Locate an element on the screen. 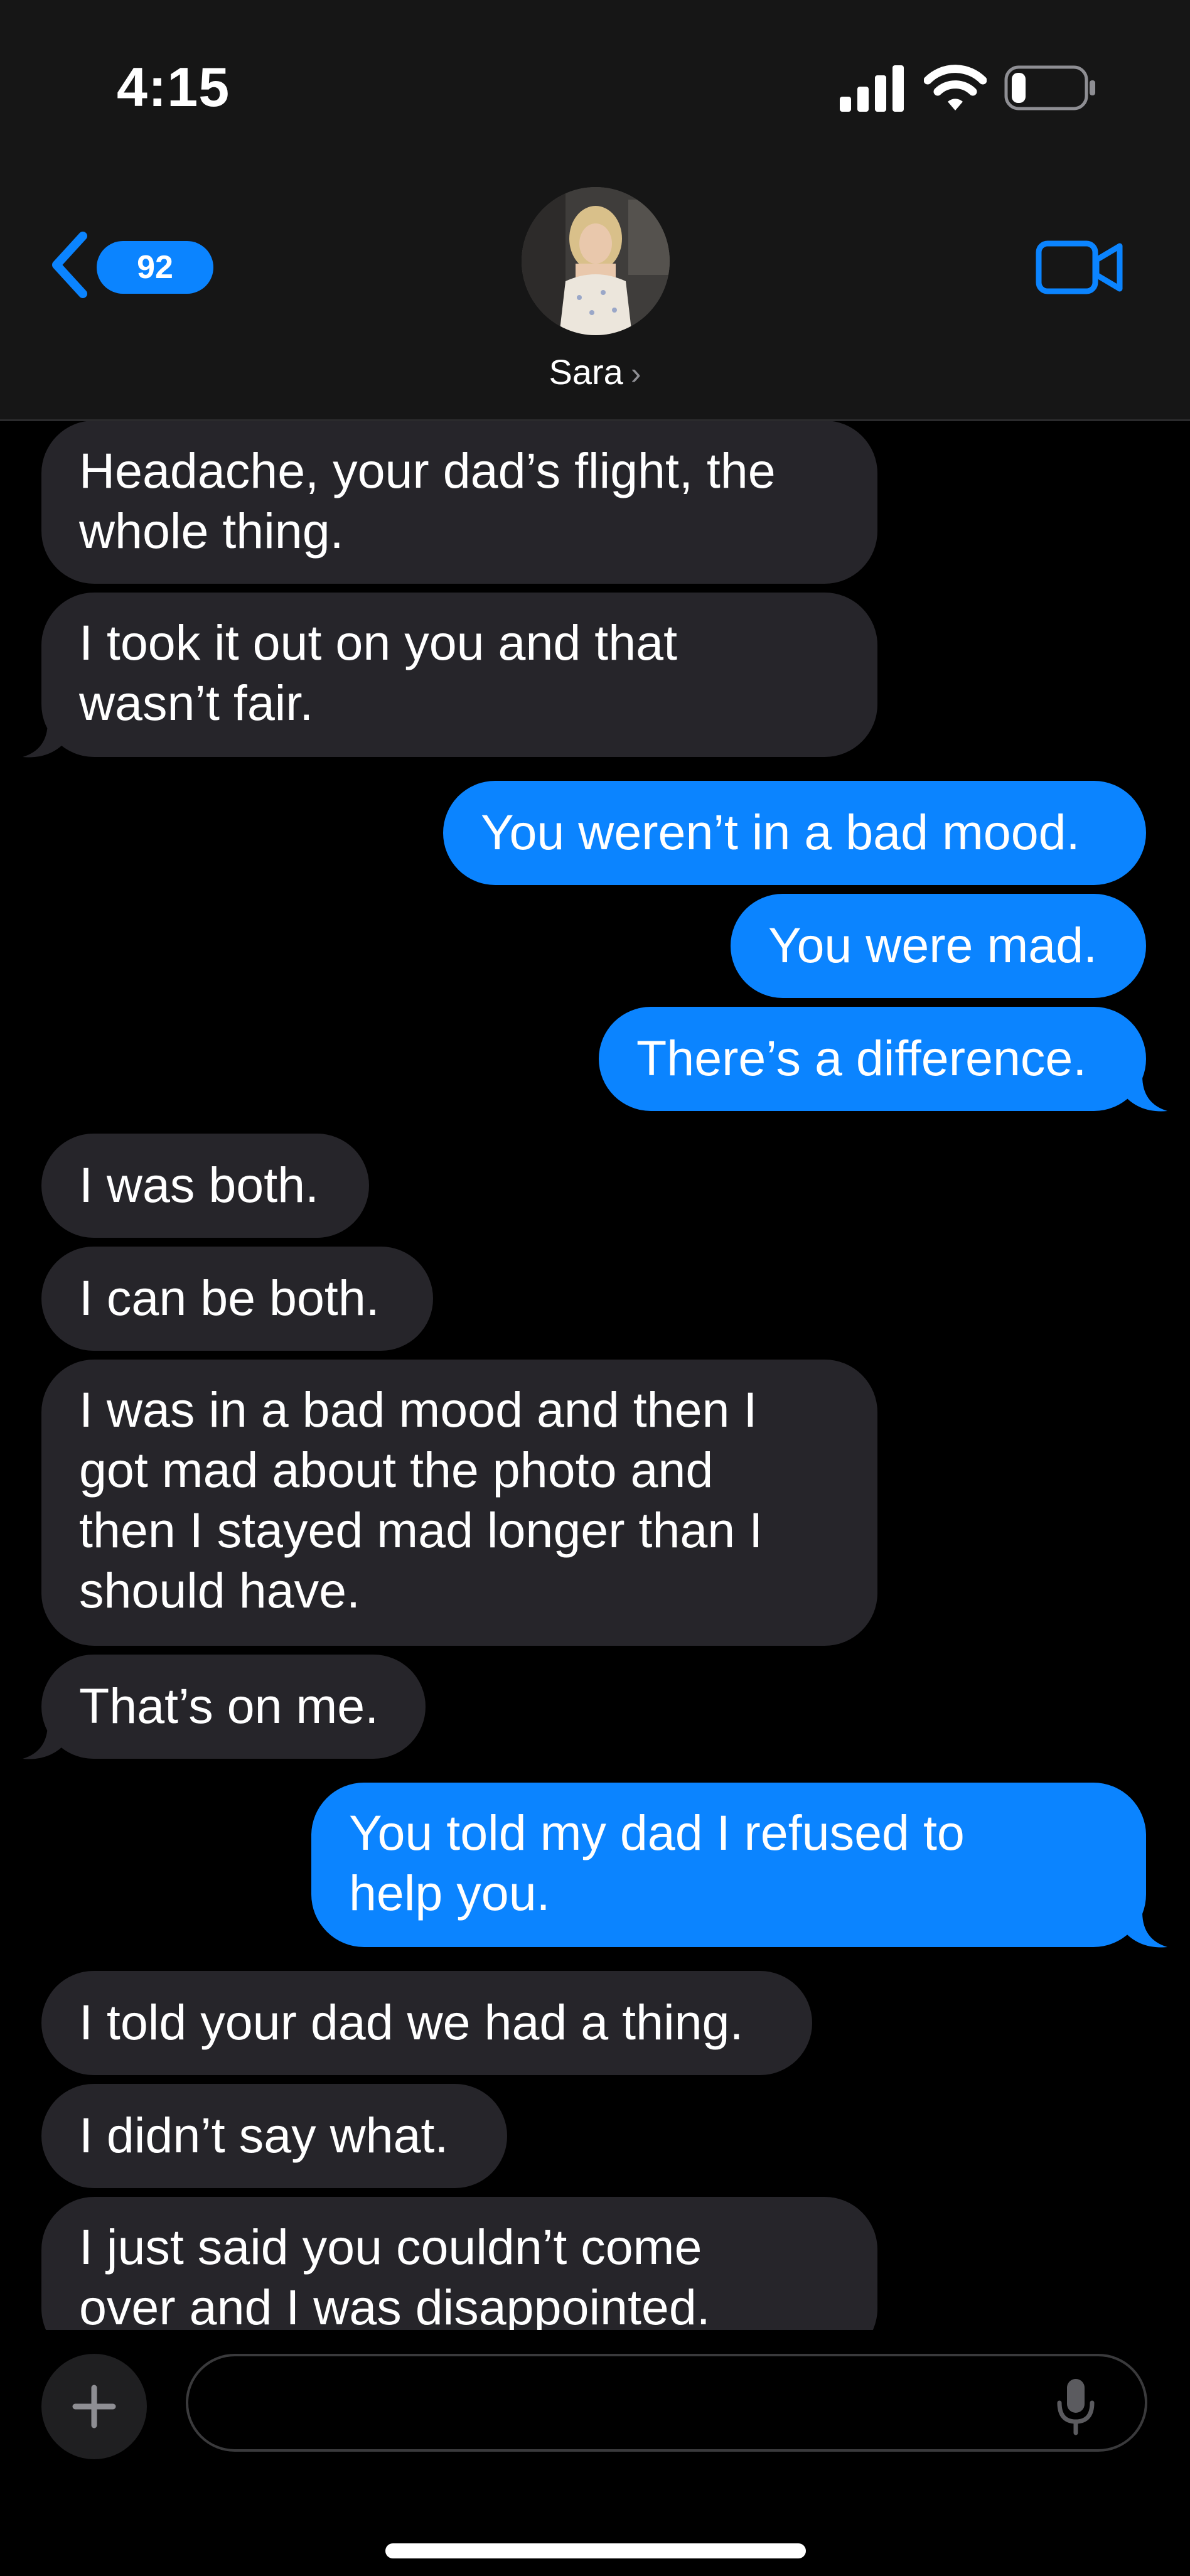 The height and width of the screenshot is (2576, 1190). contact-name: Sara is located at coordinates (586, 372).